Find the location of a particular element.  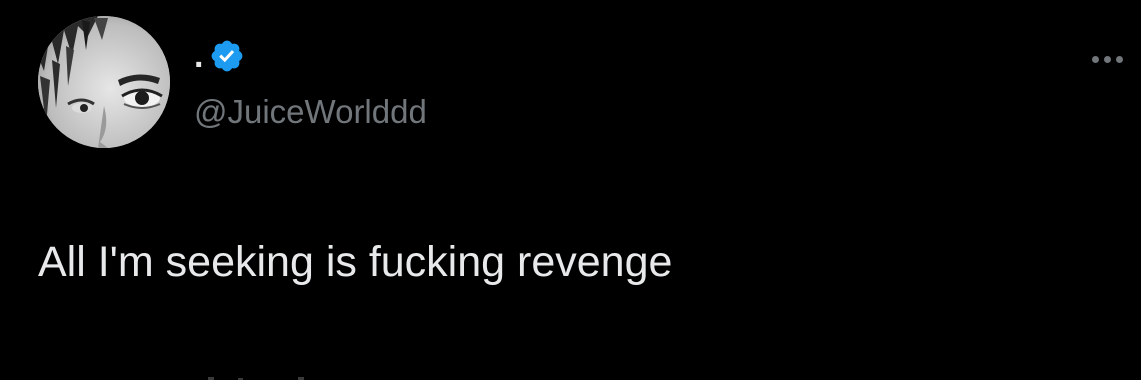

profile-photo is located at coordinates (104, 82).